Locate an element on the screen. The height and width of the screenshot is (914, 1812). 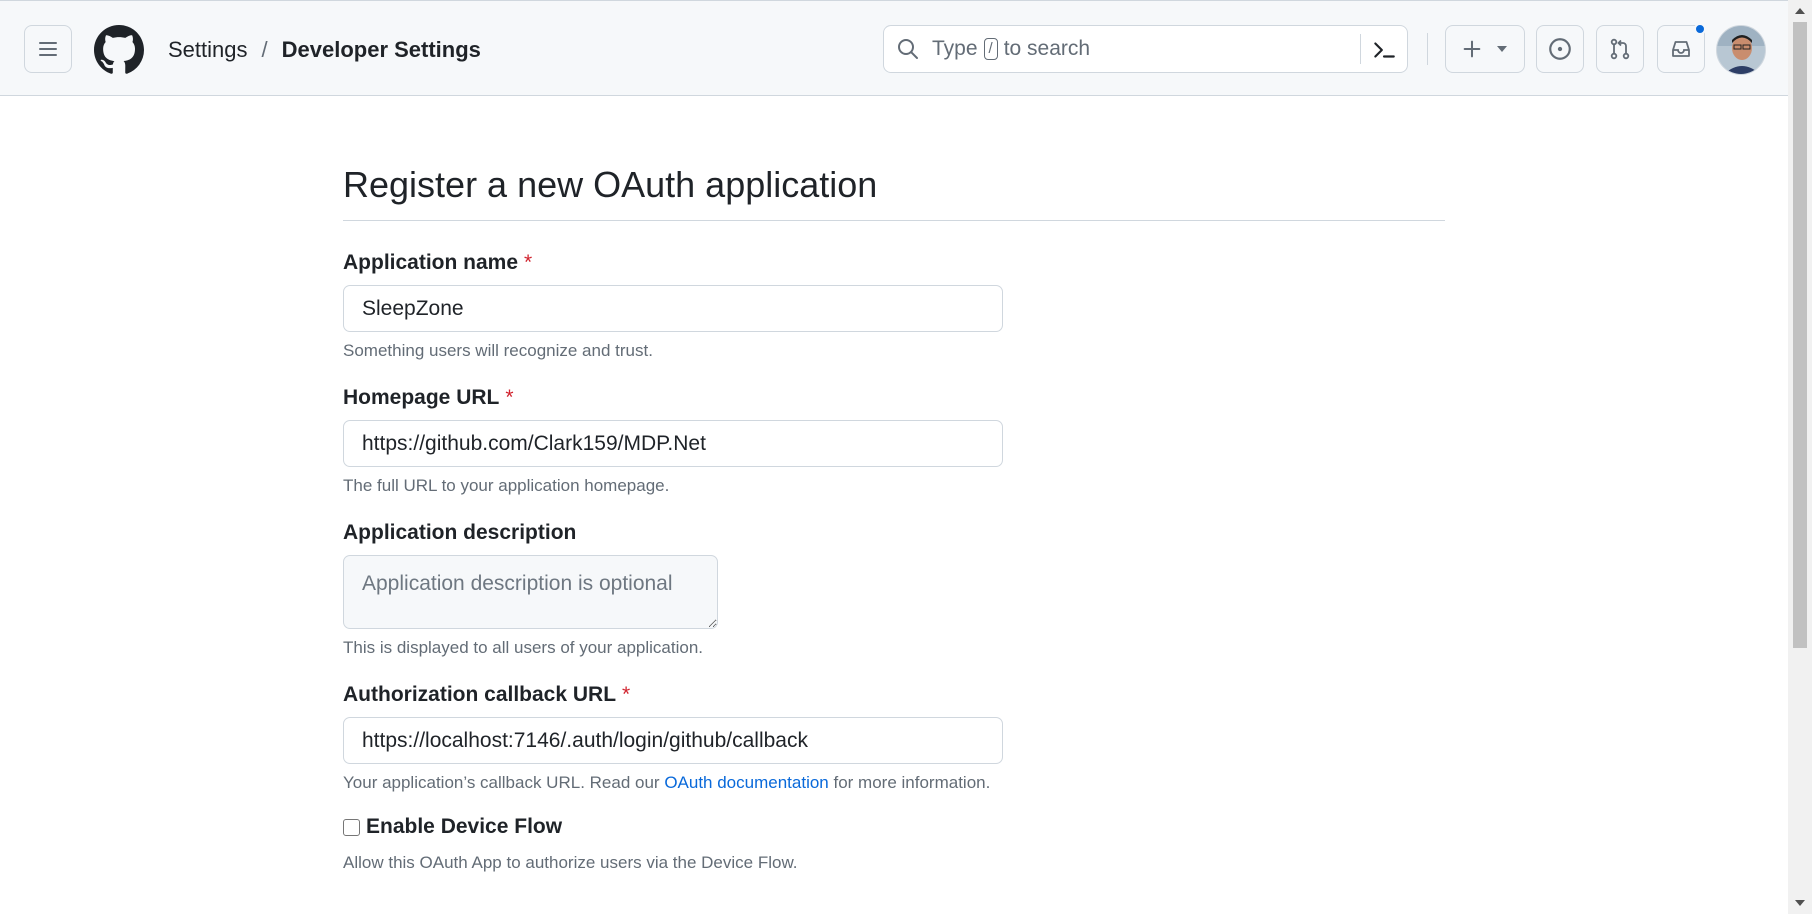
page-title: Register a new OAuth application is located at coordinates (894, 192).